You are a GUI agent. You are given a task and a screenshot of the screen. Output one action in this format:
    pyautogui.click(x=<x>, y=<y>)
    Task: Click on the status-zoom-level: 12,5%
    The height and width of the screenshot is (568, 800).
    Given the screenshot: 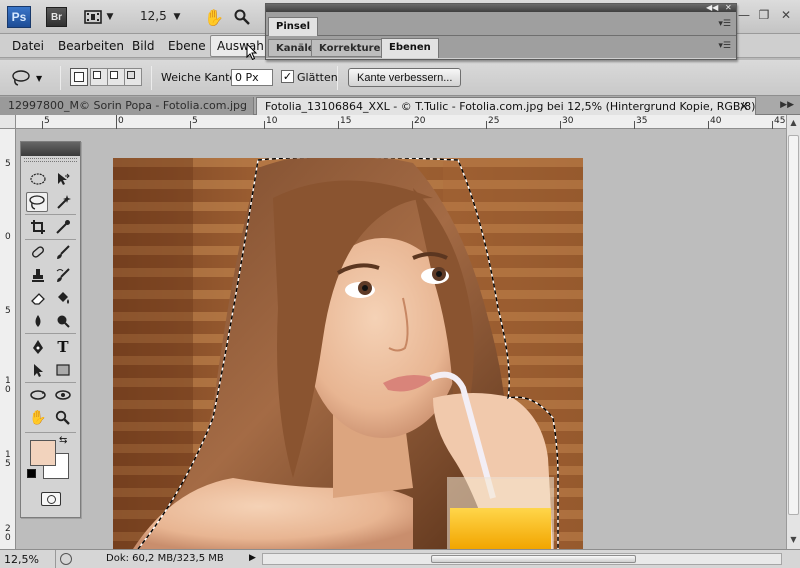 What is the action you would take?
    pyautogui.click(x=21, y=559)
    